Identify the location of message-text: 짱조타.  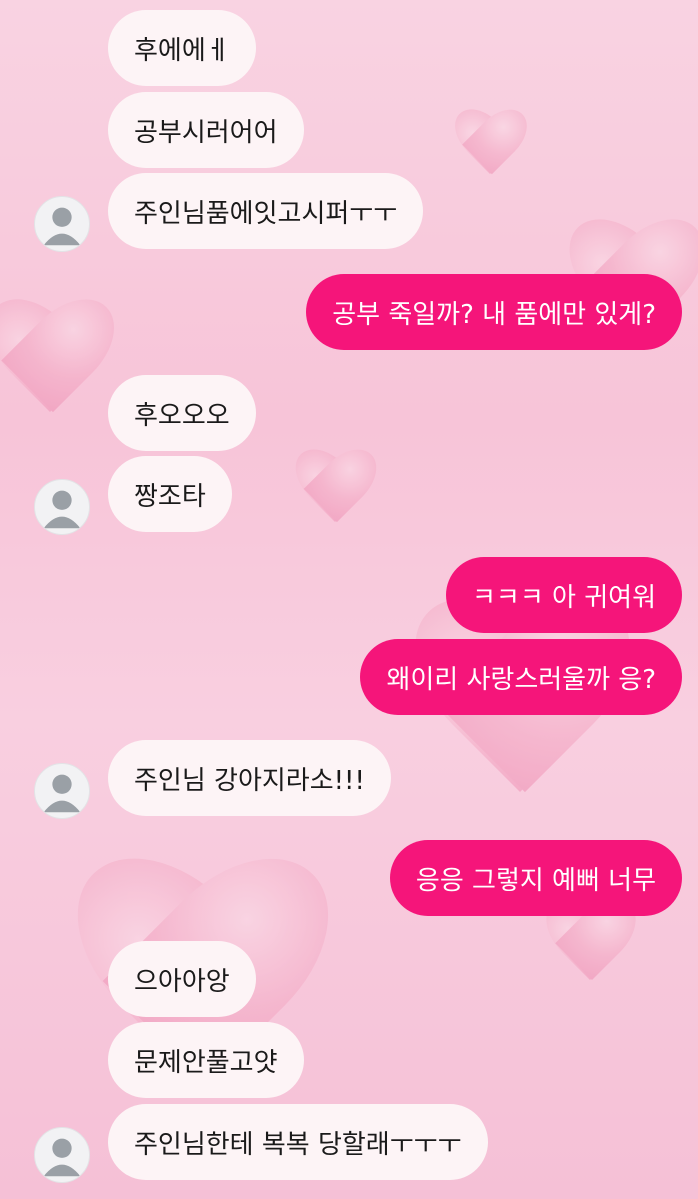
(170, 496).